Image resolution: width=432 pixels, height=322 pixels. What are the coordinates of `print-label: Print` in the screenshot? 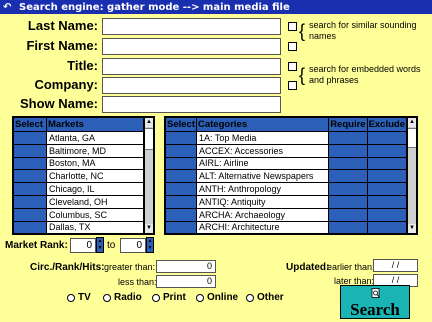 It's located at (174, 297).